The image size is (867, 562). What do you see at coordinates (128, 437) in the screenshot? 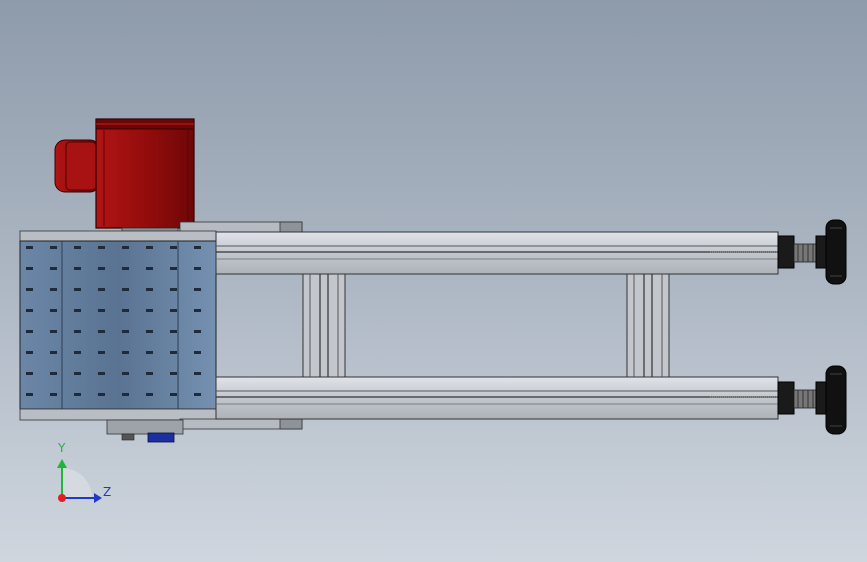
I see `bracket-bolt` at bounding box center [128, 437].